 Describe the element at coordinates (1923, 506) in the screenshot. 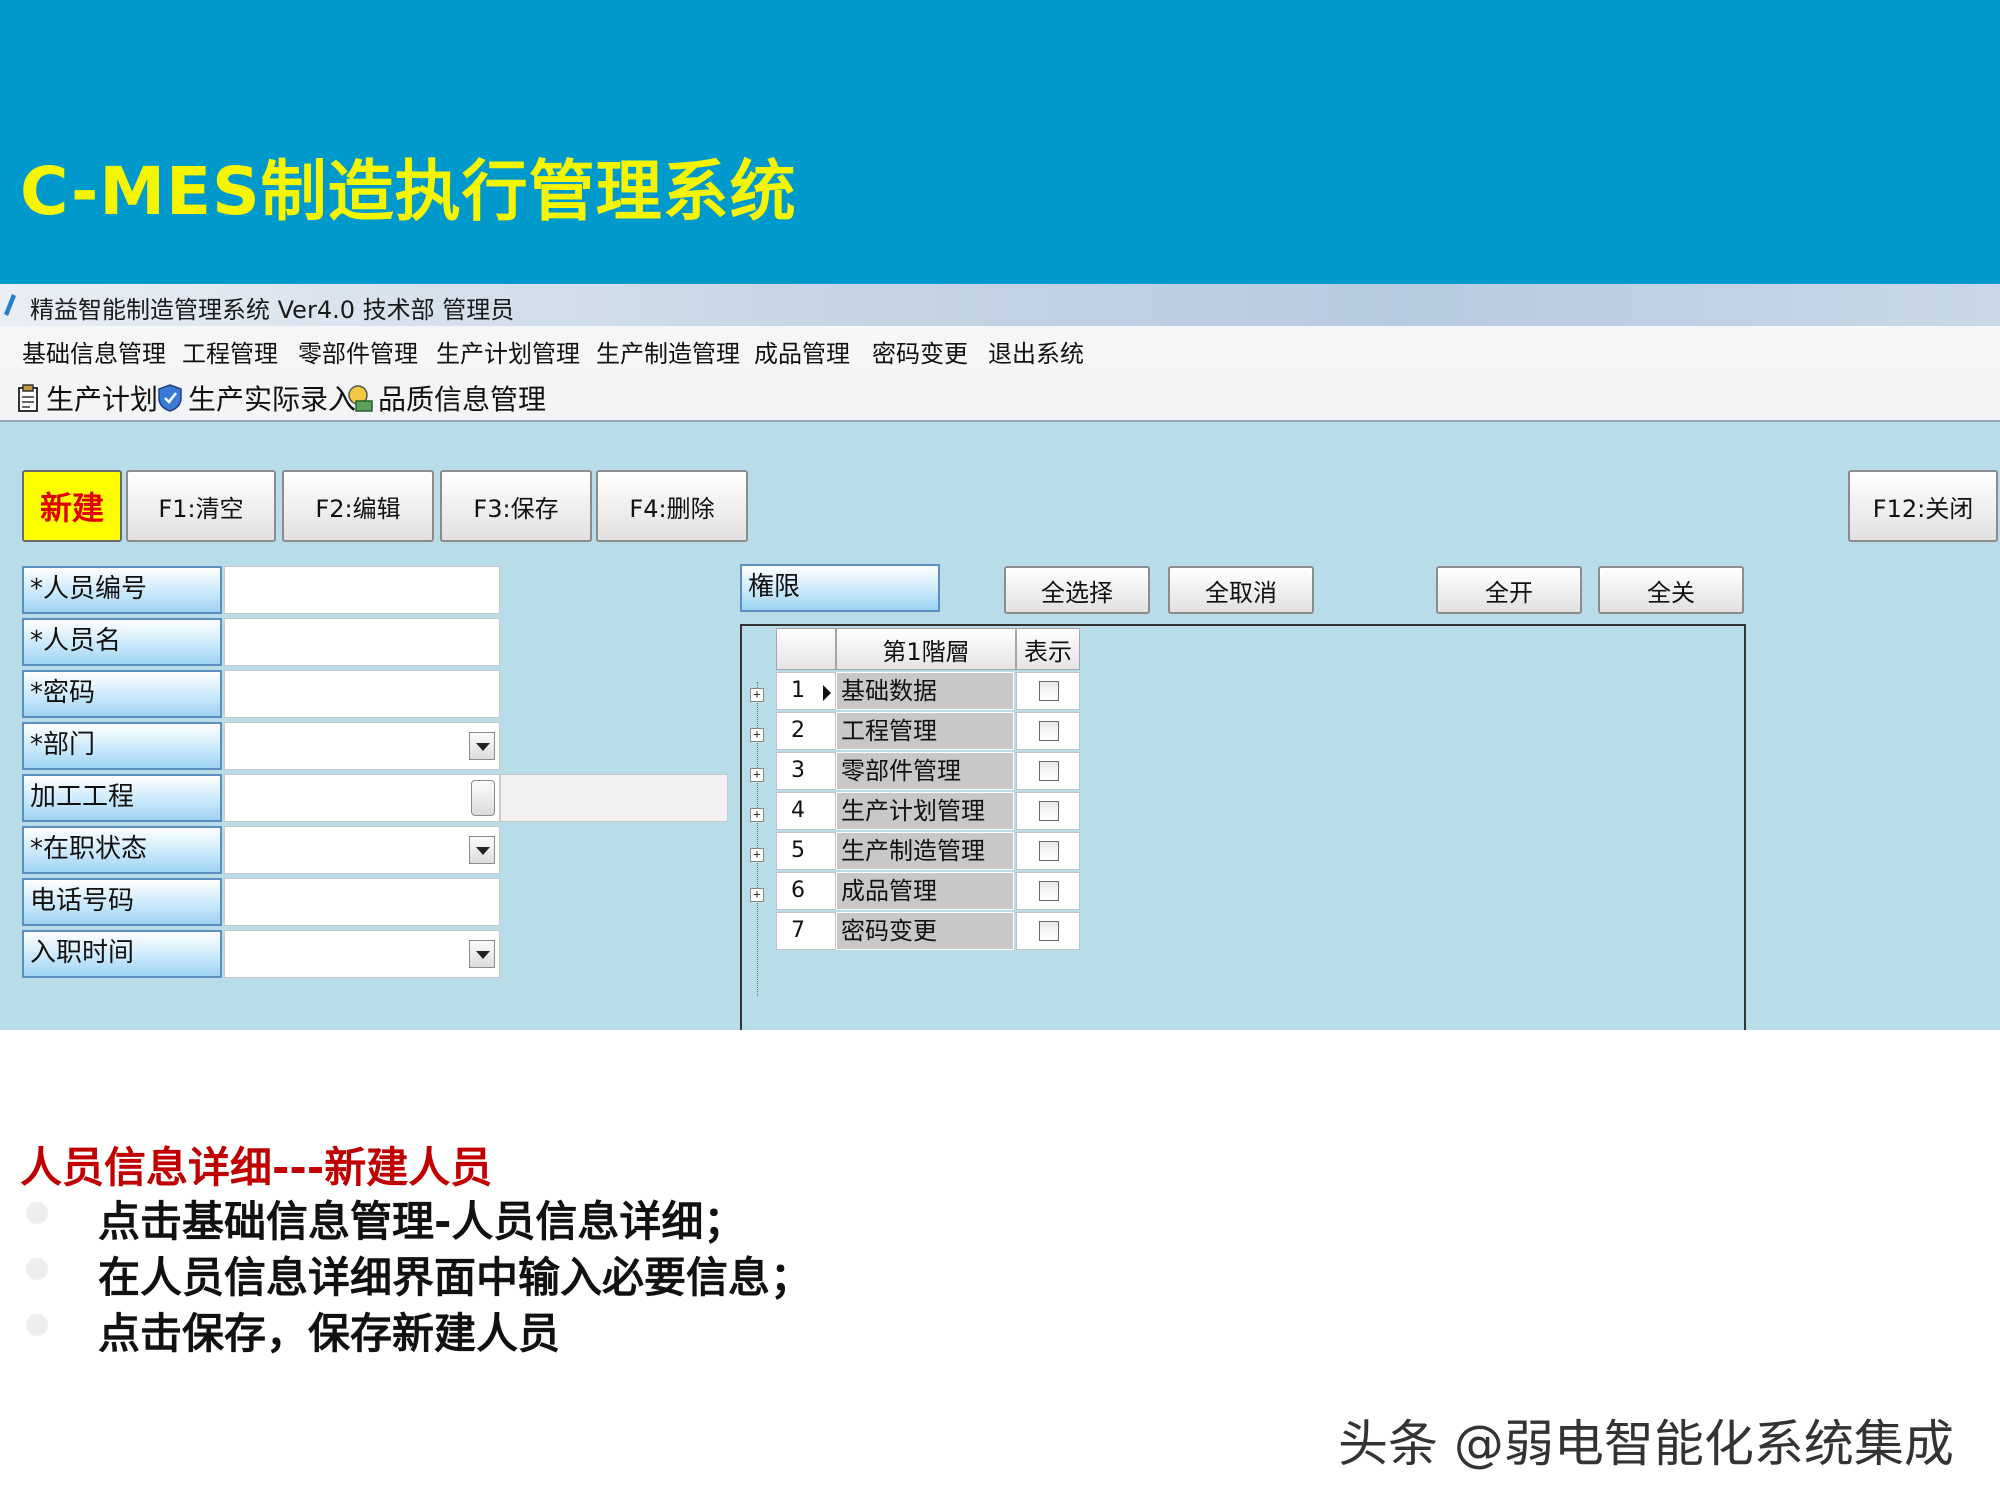

I see `close-button: F12:关闭` at that location.